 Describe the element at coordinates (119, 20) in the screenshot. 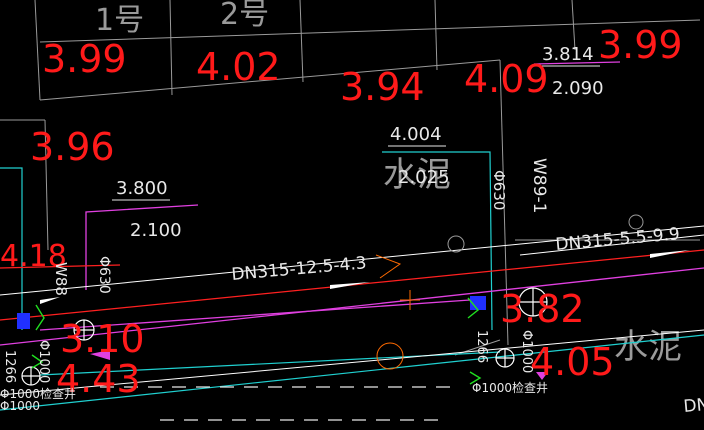

I see `building-label-1: 1号` at that location.